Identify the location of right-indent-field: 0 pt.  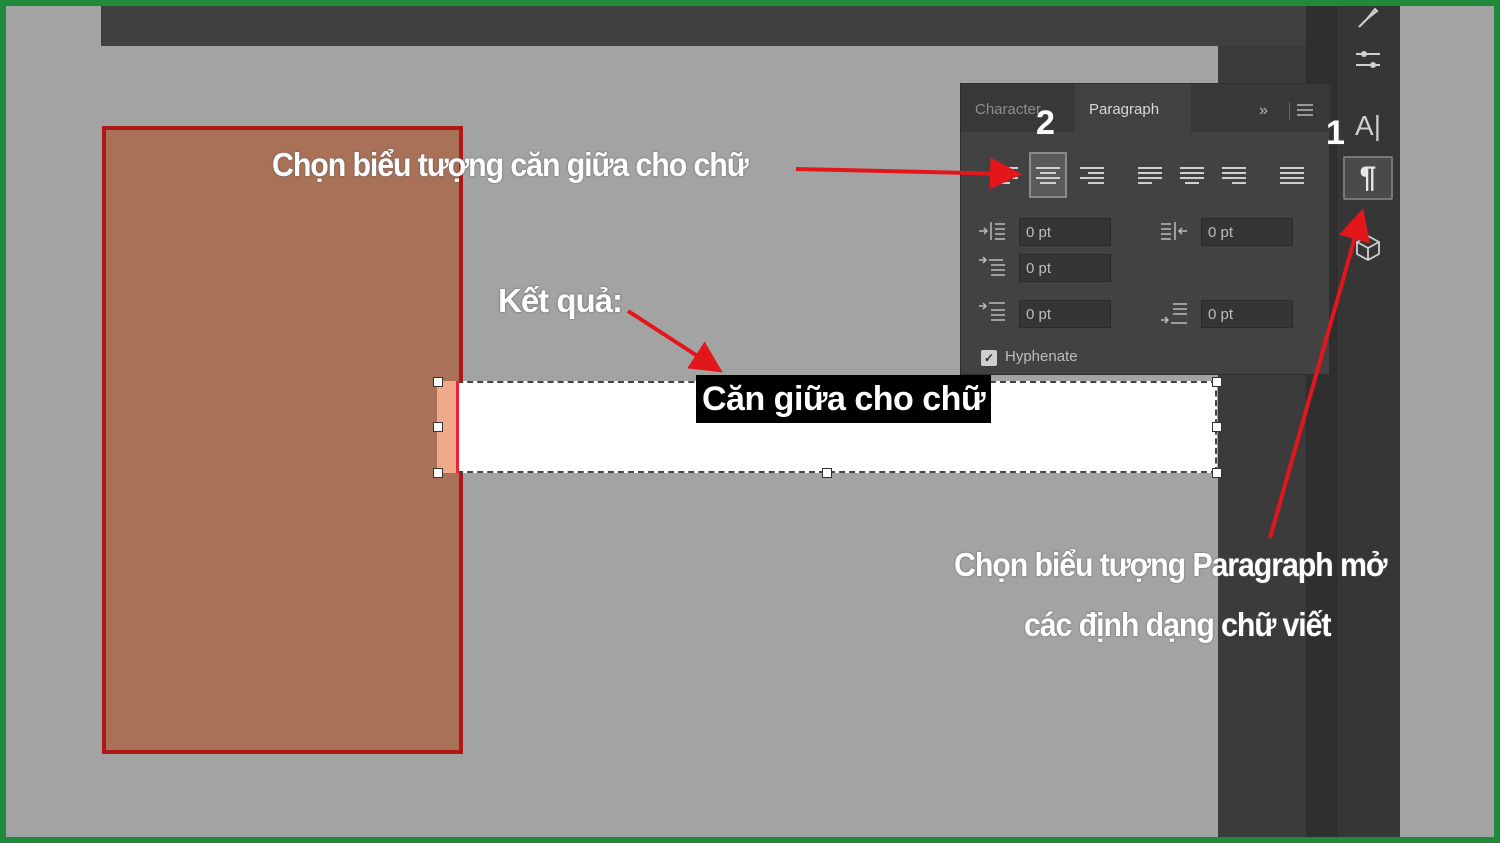
(1247, 232).